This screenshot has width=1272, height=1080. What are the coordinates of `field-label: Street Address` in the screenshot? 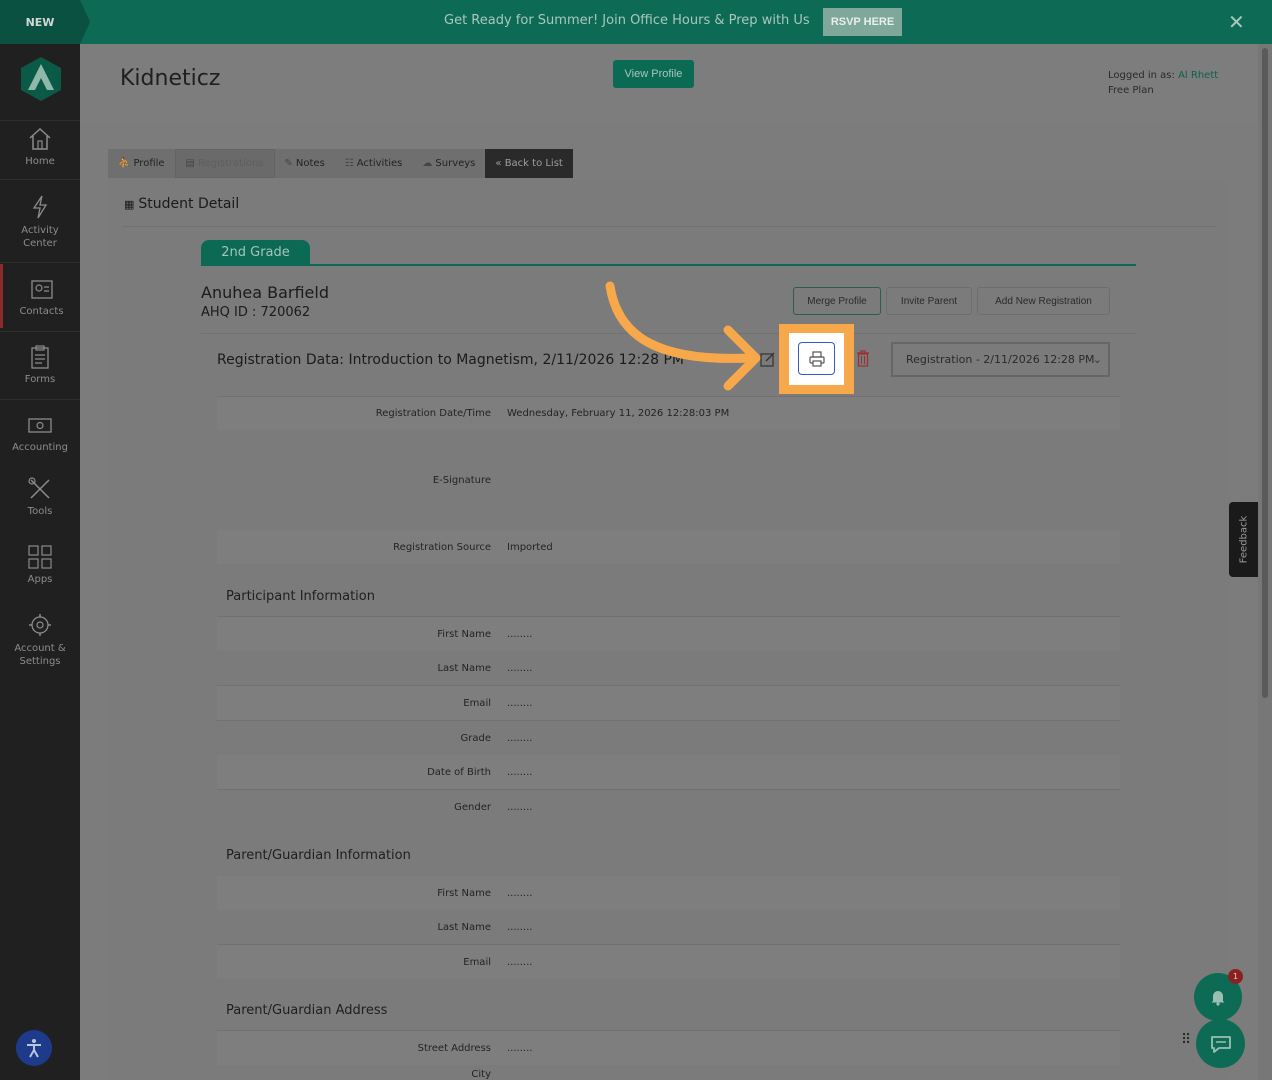 It's located at (454, 1048).